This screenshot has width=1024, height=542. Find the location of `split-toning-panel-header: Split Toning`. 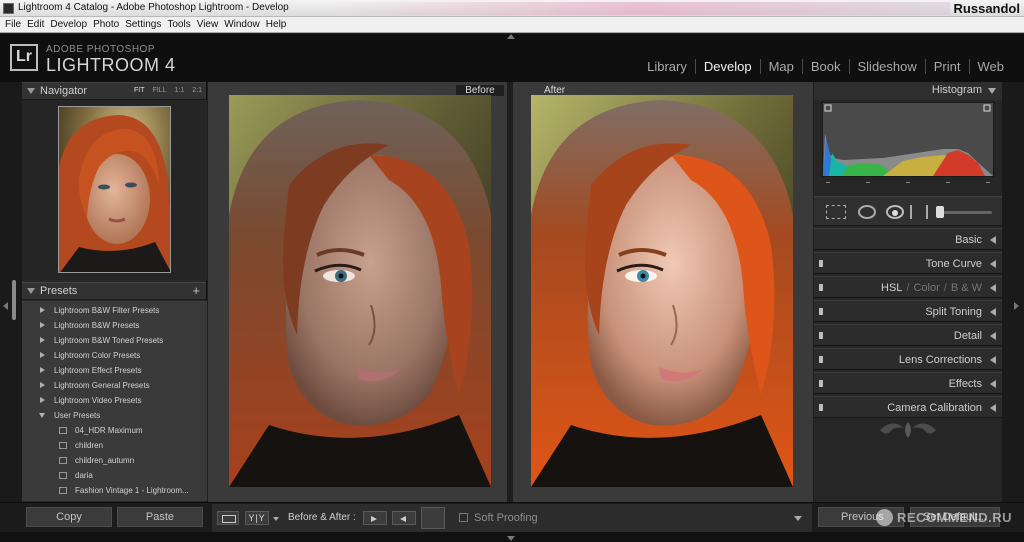

split-toning-panel-header: Split Toning is located at coordinates (908, 311).